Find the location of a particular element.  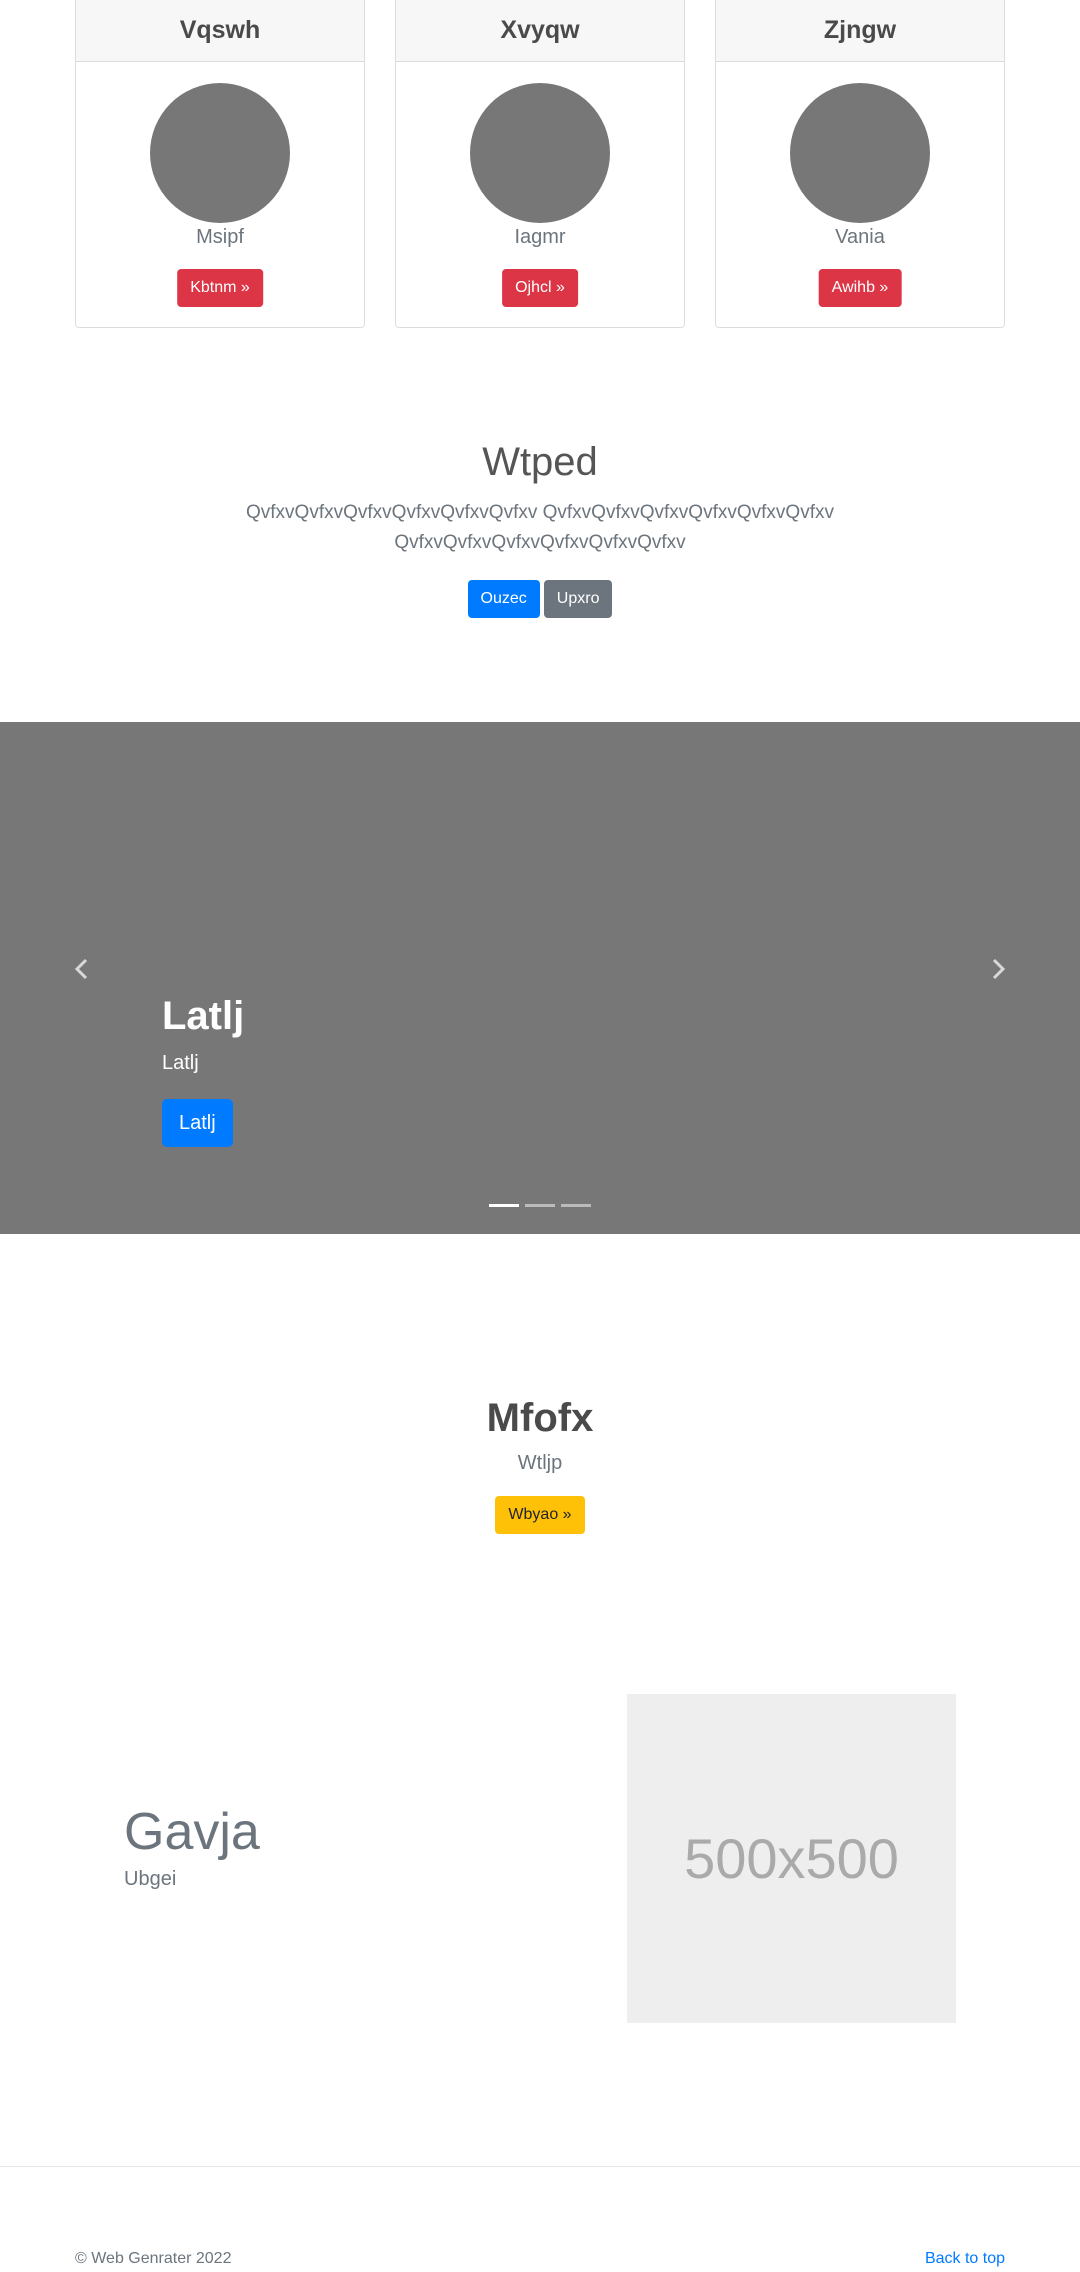

carousel-indicators is located at coordinates (540, 1205).